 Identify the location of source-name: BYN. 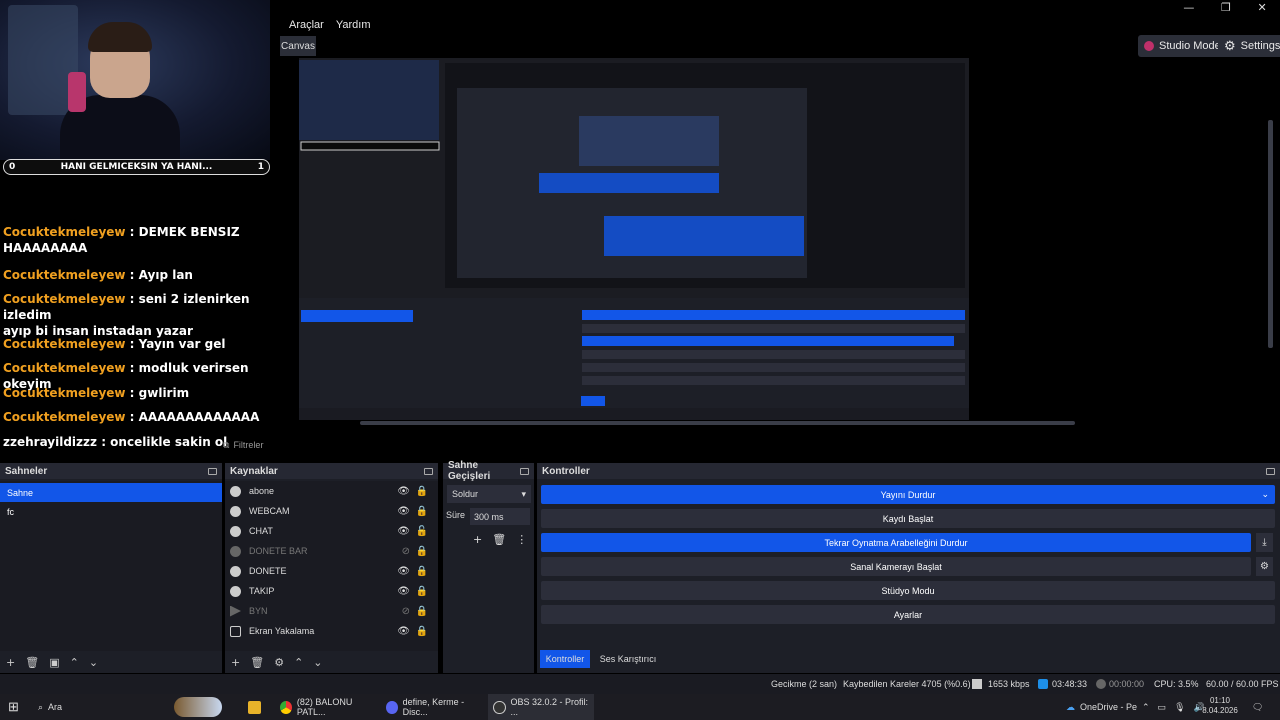
(258, 611).